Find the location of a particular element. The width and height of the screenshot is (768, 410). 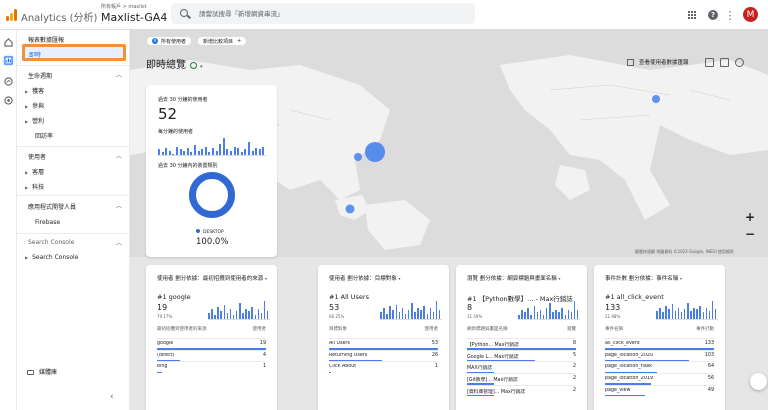

table-row: page_location_2019 56 is located at coordinates (659, 379).